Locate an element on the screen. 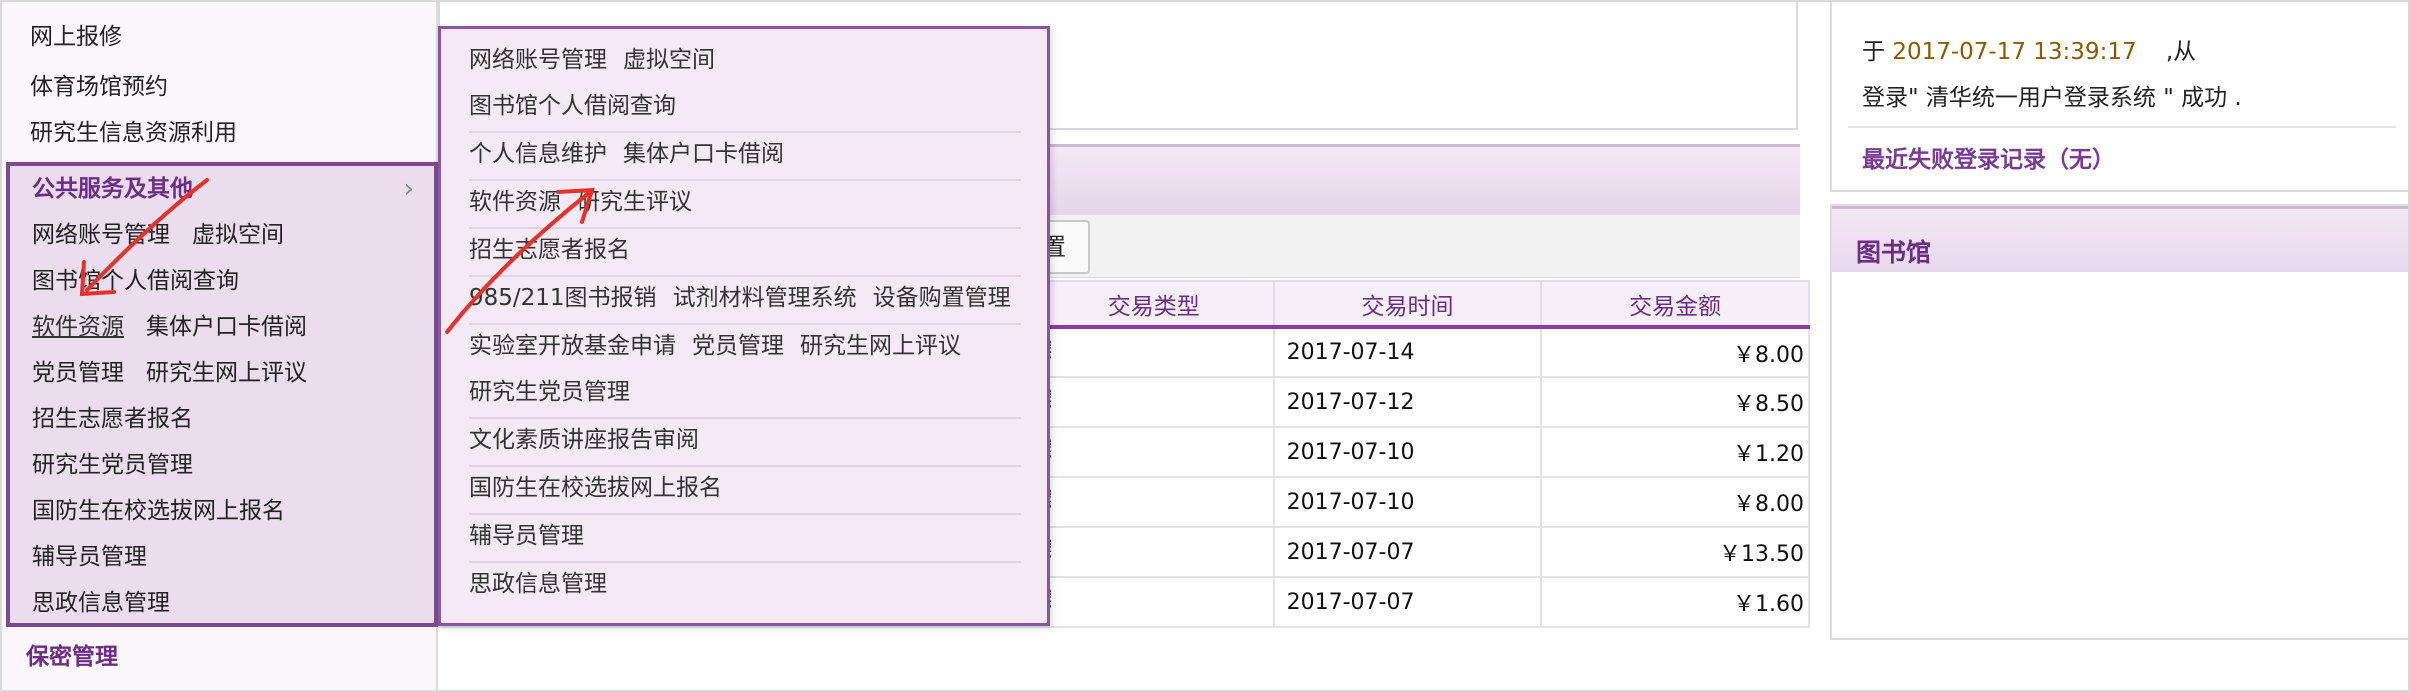  submenu-row: 985/211图书报销 试剂材料管理系统 设备购置管理 is located at coordinates (748, 298).